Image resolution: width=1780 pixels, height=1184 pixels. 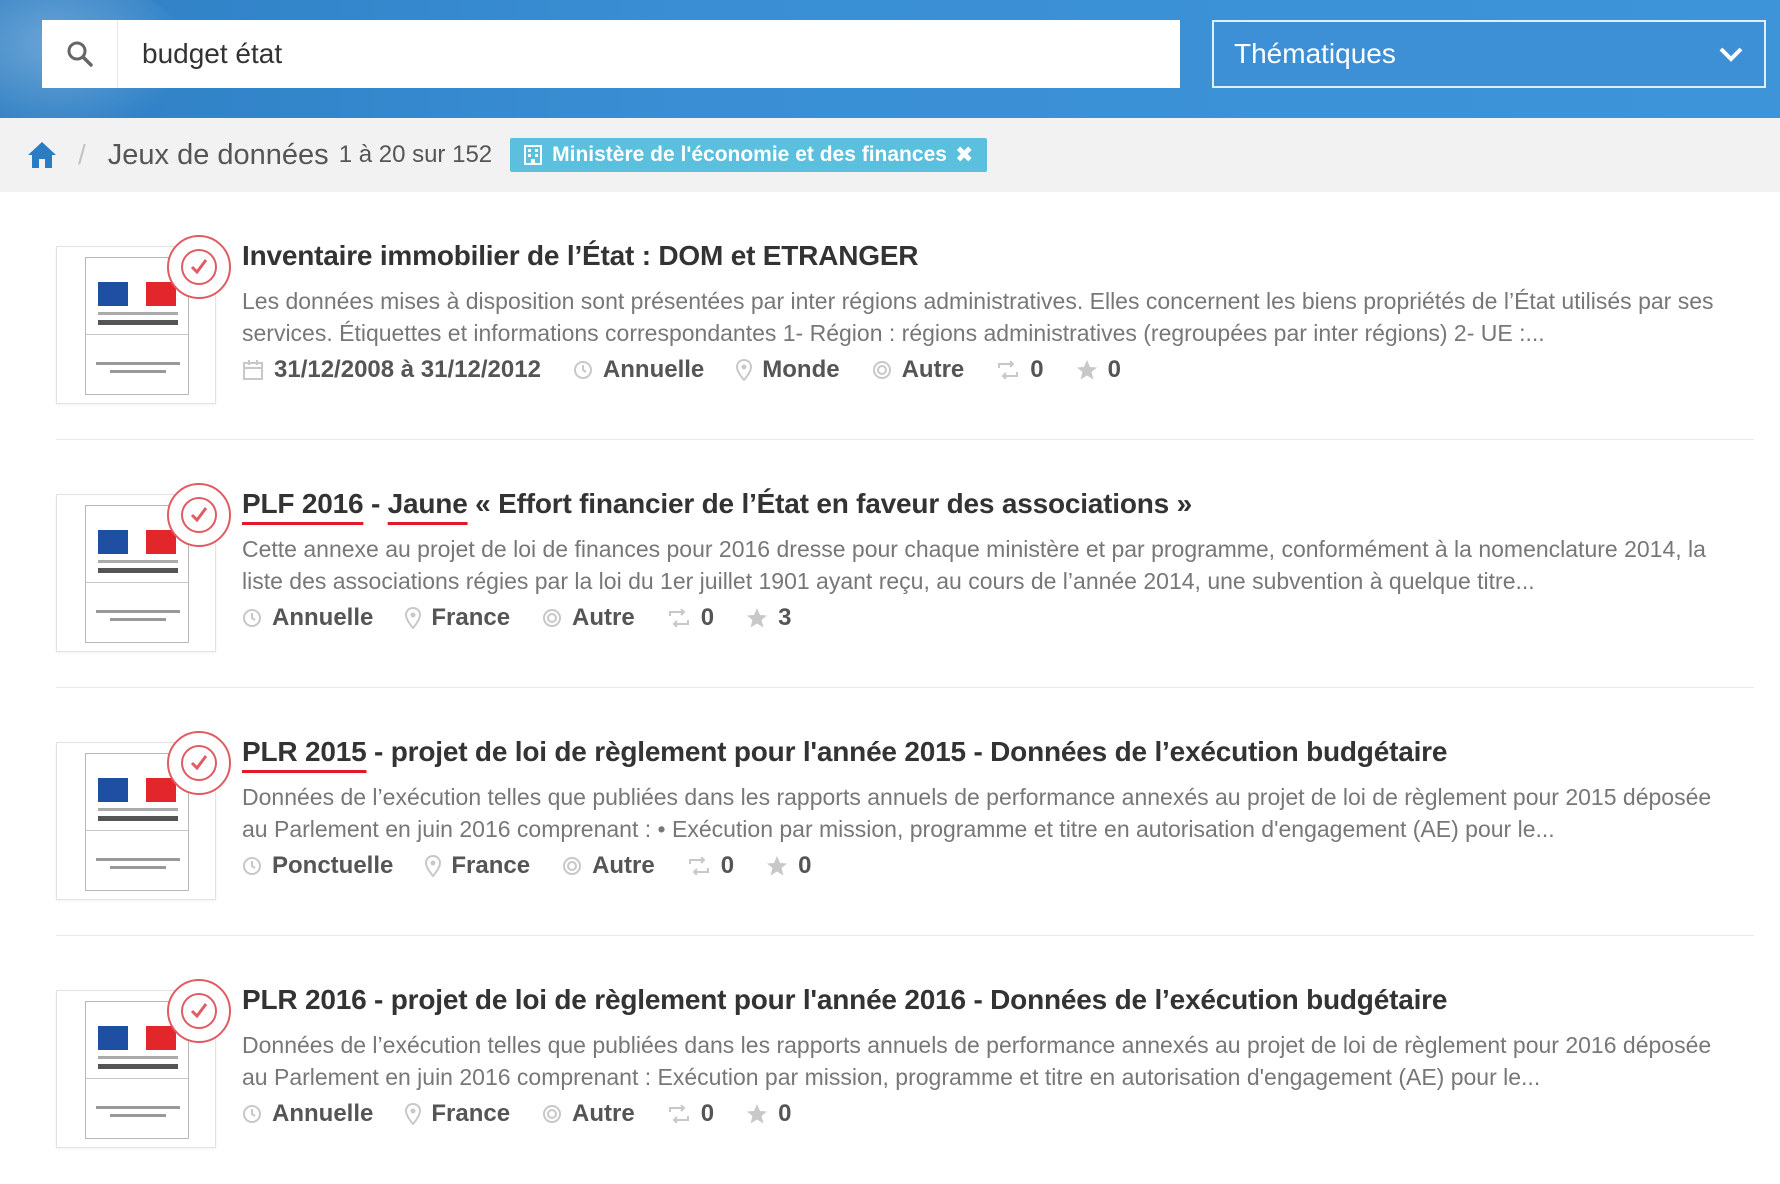 I want to click on title-highlight: PLR 2015, so click(x=304, y=751).